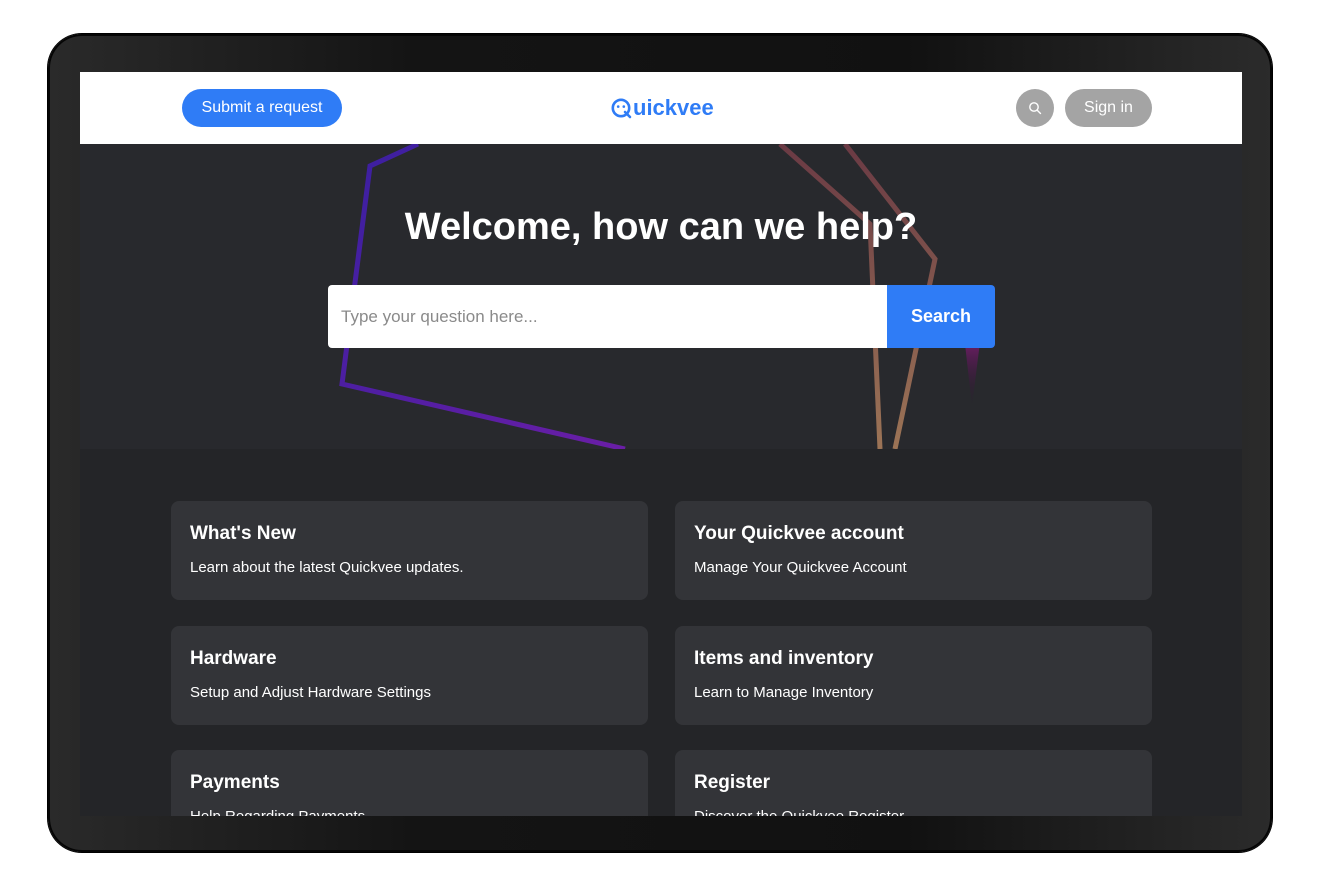 The height and width of the screenshot is (886, 1320). I want to click on category-description: Learn to Manage Inventory, so click(784, 692).